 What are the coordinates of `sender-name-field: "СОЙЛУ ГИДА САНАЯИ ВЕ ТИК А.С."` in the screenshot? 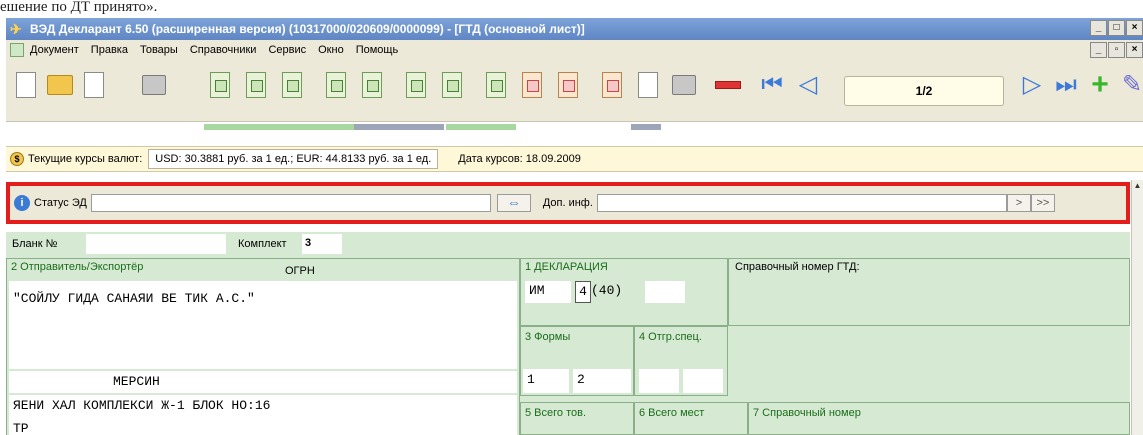 It's located at (263, 325).